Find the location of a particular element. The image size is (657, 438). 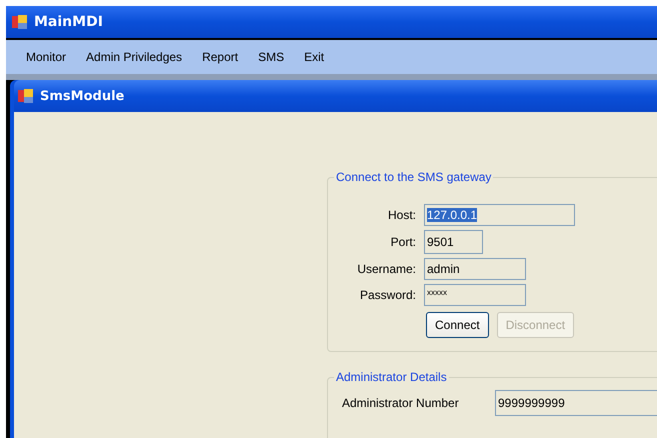

input-field: admin is located at coordinates (475, 269).